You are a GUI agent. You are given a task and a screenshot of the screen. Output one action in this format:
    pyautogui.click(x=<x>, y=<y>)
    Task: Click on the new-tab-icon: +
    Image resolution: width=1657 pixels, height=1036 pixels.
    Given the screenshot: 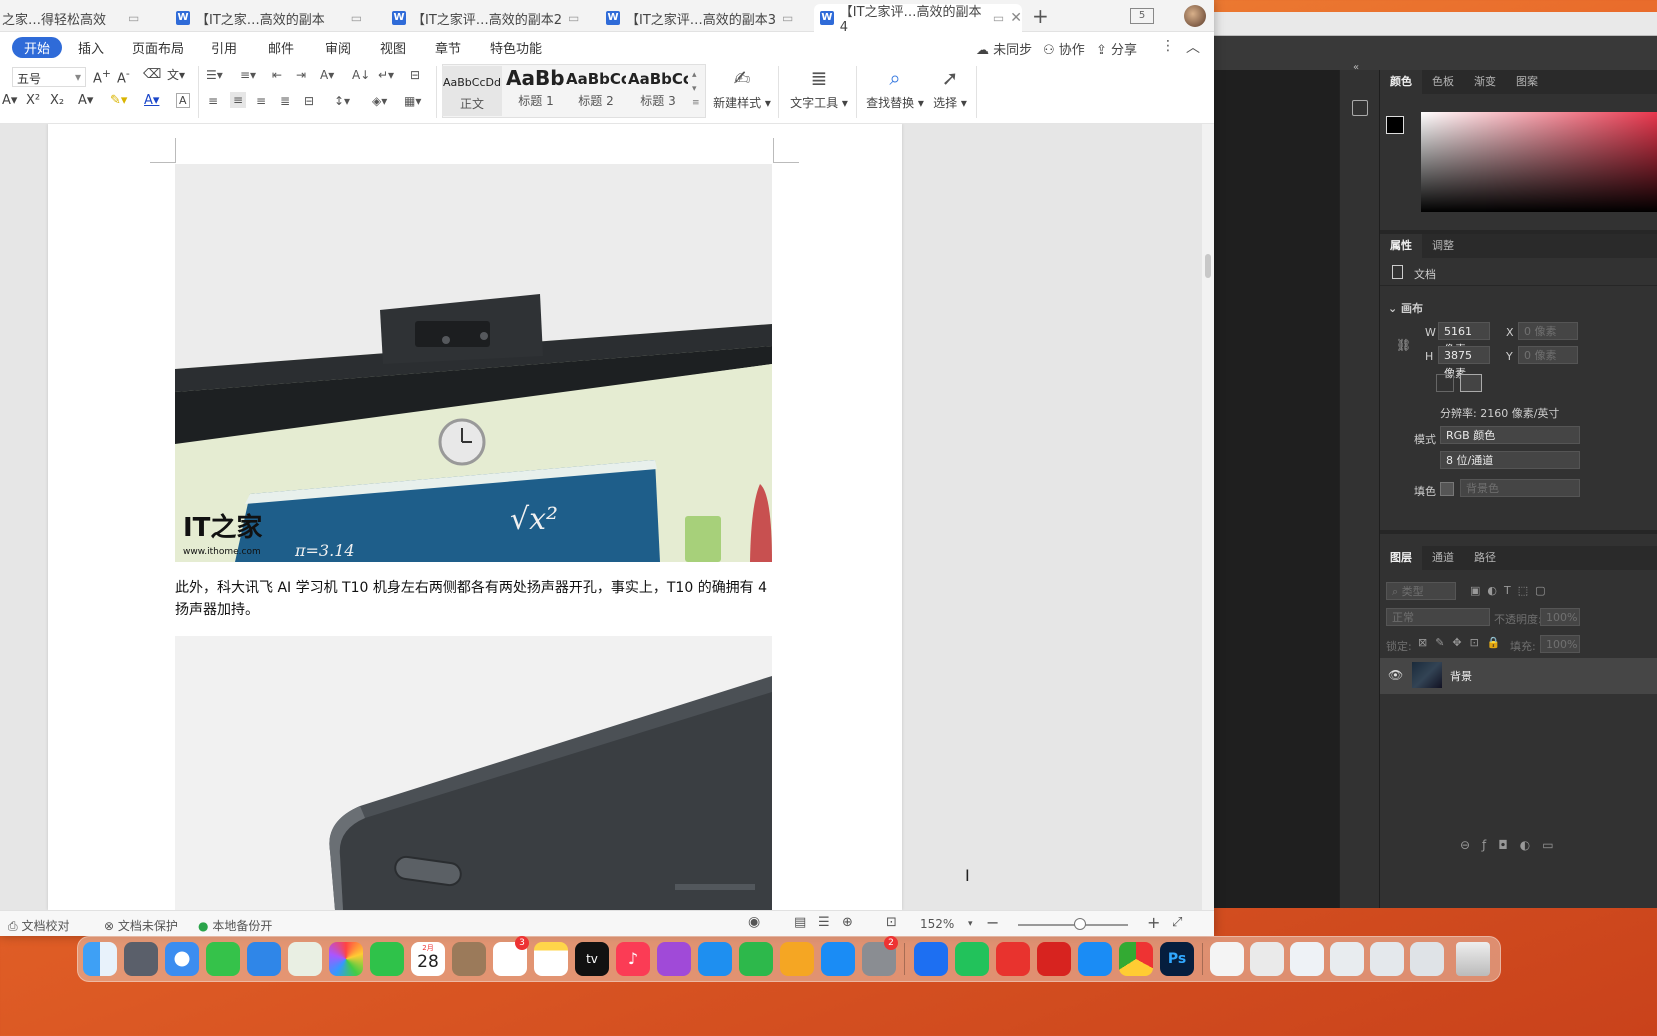 What is the action you would take?
    pyautogui.click(x=1040, y=16)
    